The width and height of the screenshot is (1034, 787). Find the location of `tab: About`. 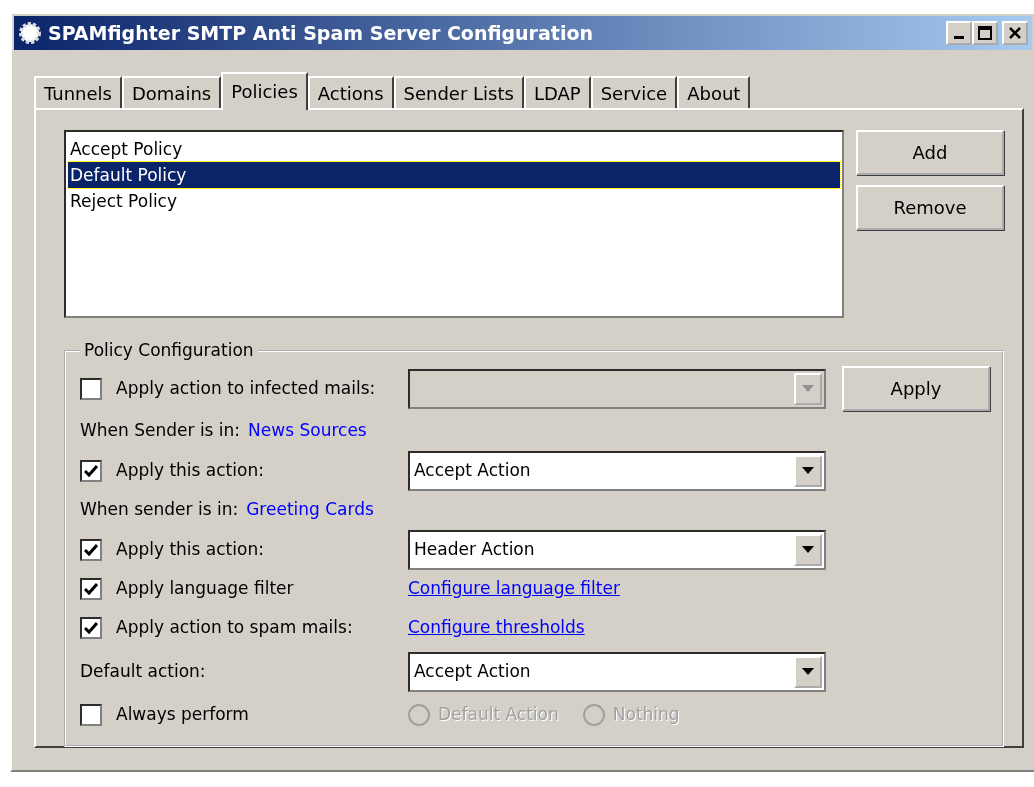

tab: About is located at coordinates (714, 92).